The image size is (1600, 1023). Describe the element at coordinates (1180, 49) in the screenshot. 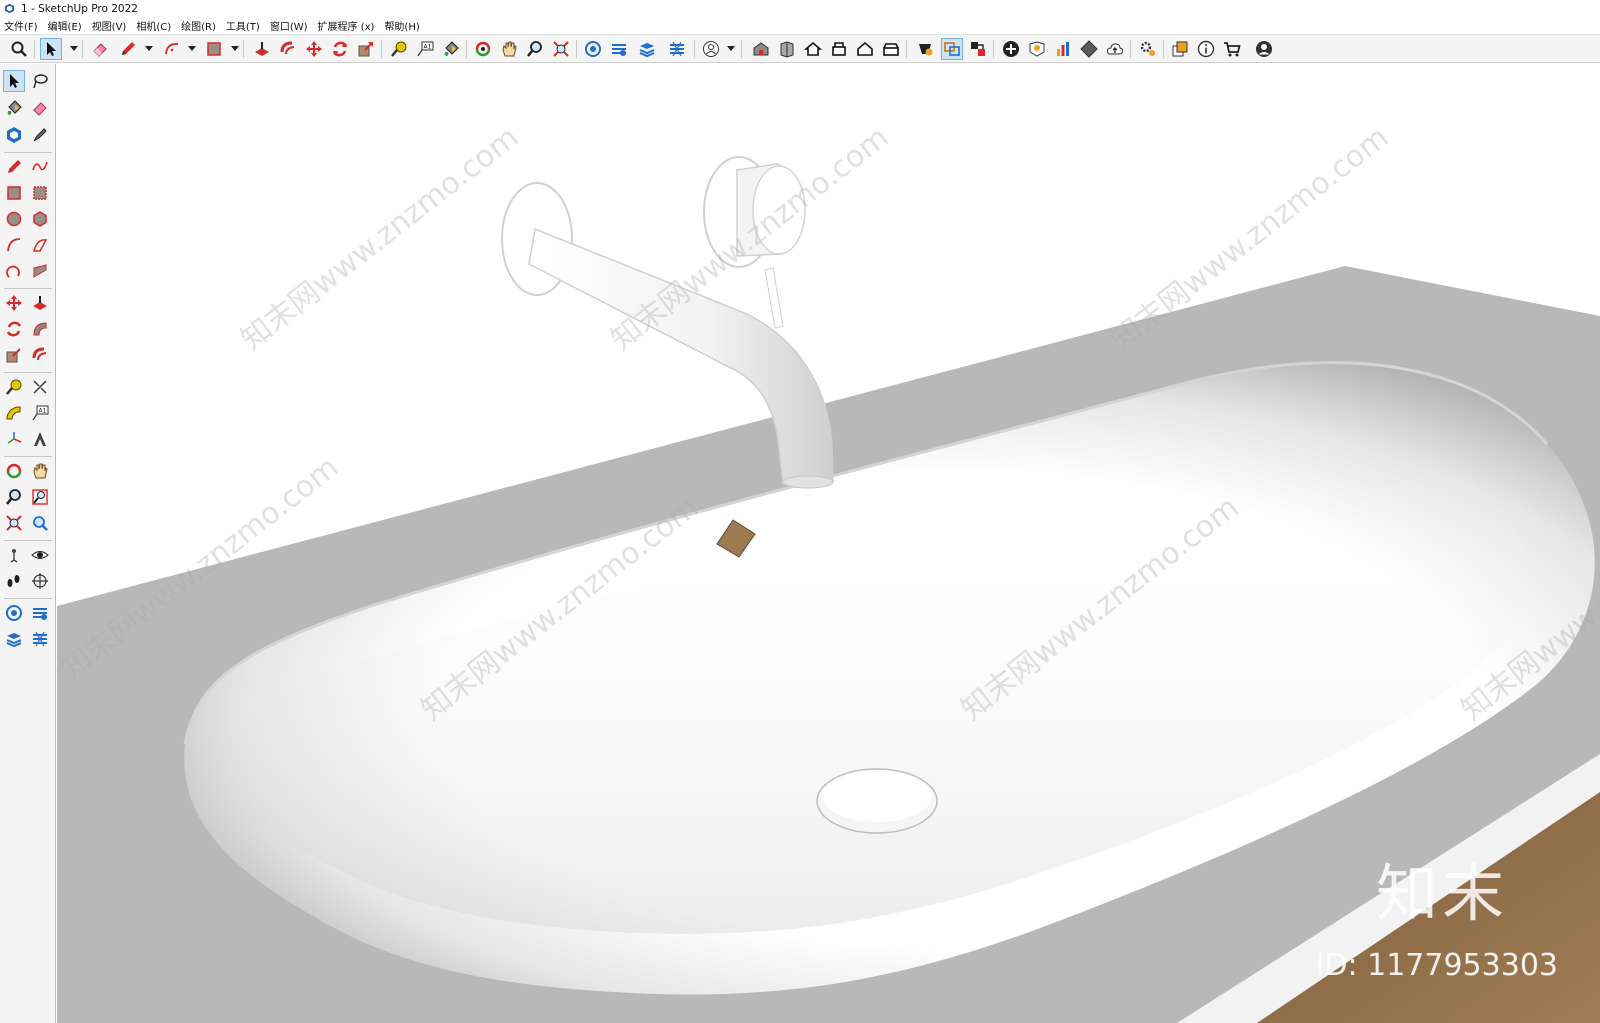

I see `layout-icon` at that location.